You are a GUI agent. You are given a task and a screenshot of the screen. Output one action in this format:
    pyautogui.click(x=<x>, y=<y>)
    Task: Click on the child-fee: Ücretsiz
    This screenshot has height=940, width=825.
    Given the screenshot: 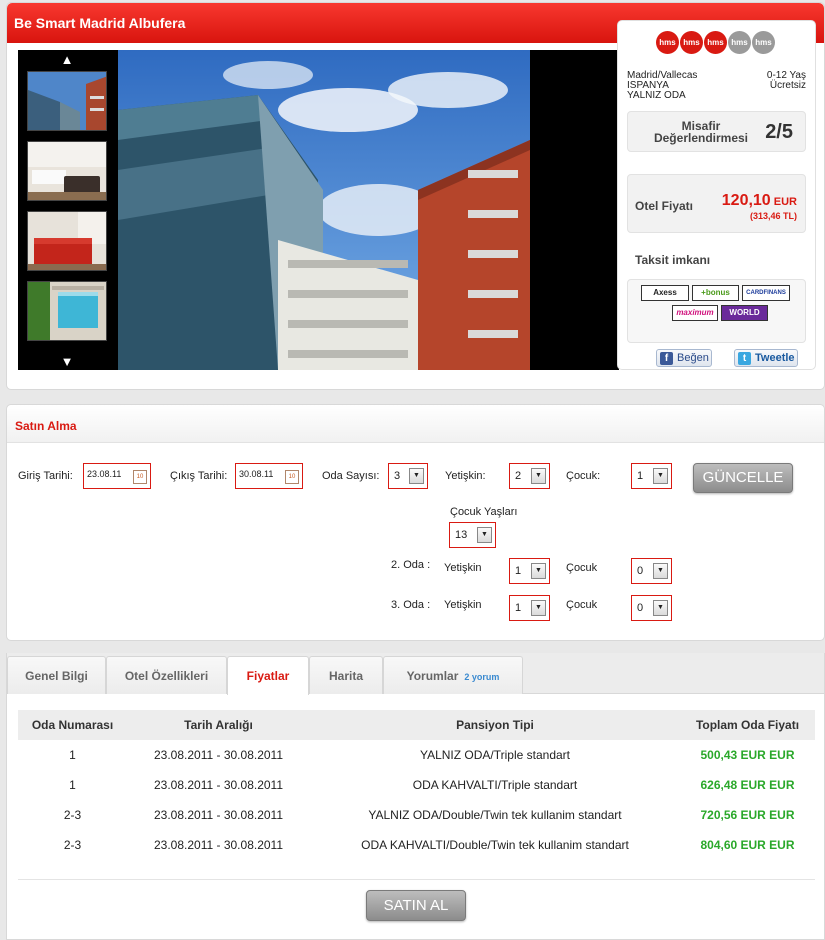 What is the action you would take?
    pyautogui.click(x=787, y=85)
    